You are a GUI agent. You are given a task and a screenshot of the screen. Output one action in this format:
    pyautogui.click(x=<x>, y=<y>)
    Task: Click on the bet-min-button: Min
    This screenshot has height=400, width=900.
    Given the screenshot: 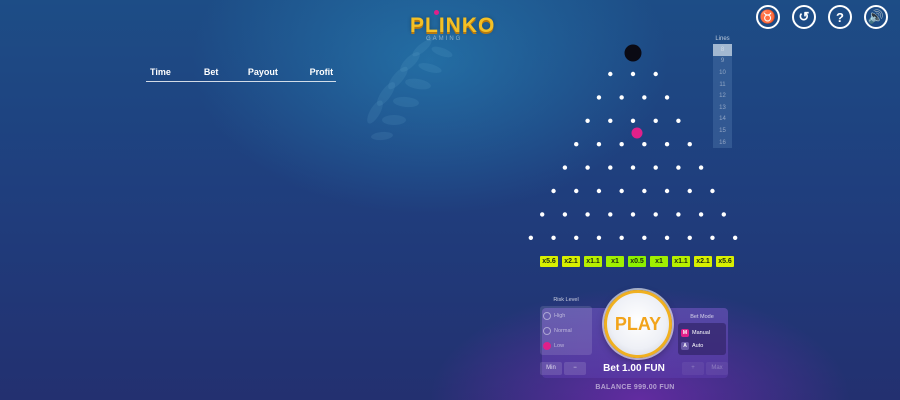 What is the action you would take?
    pyautogui.click(x=551, y=368)
    